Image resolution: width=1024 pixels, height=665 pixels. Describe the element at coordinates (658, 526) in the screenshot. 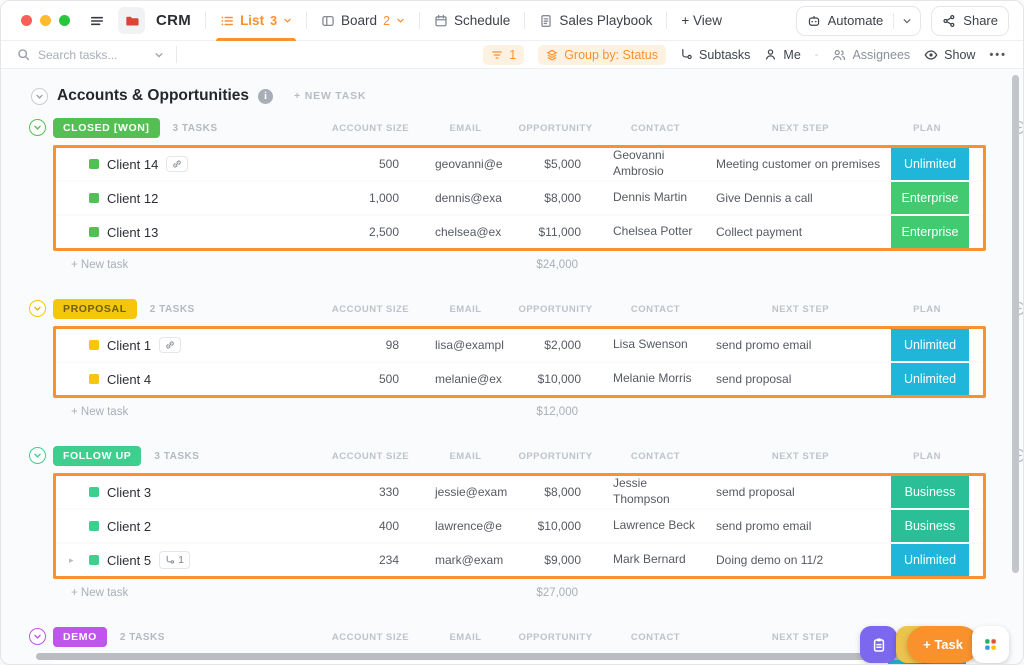

I see `cell-contact: Lawrence Beck` at that location.